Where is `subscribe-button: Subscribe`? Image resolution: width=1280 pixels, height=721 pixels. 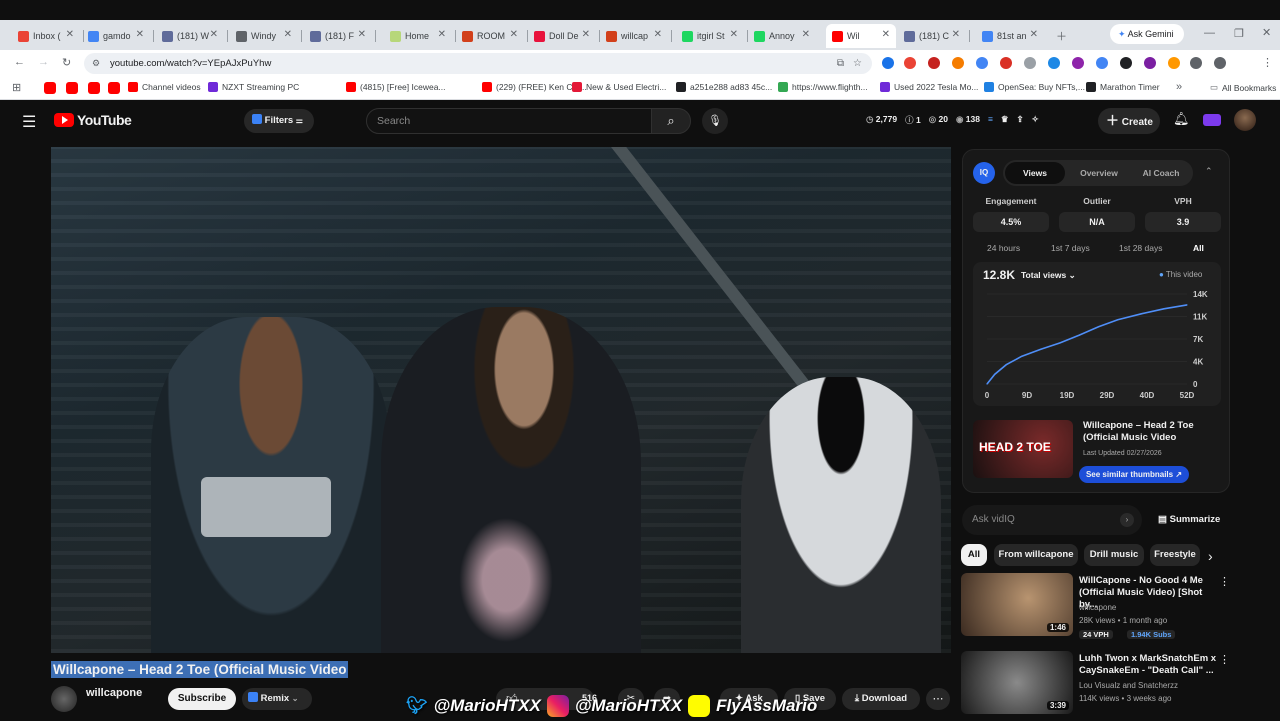
subscribe-button: Subscribe is located at coordinates (202, 699).